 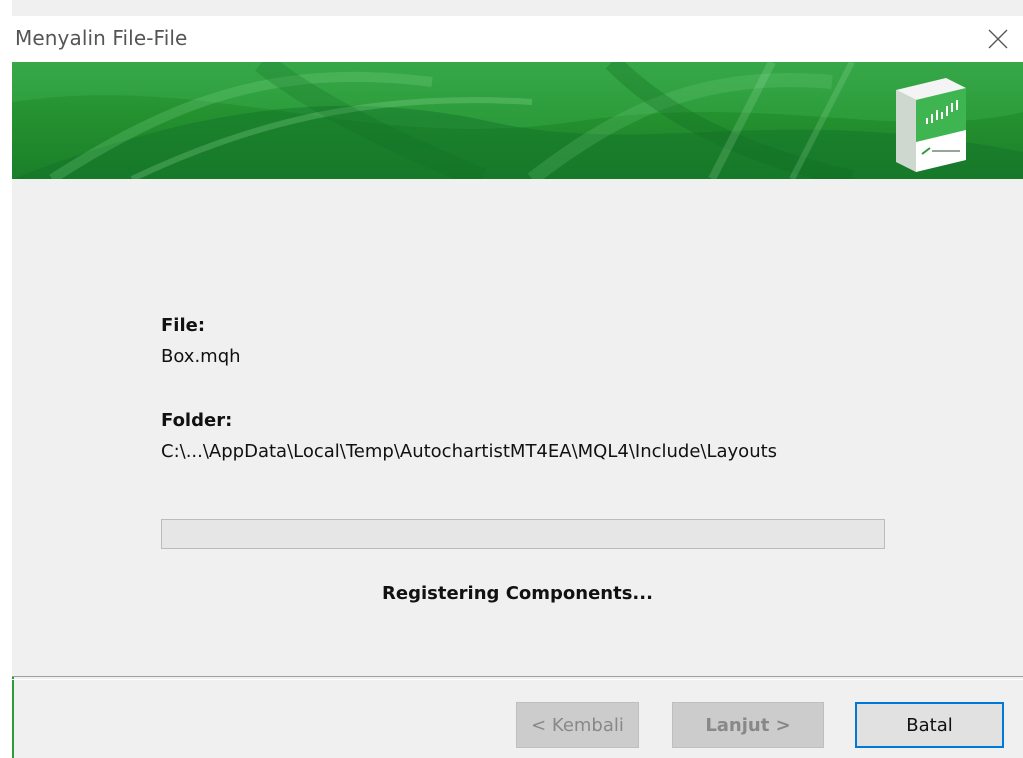 What do you see at coordinates (748, 725) in the screenshot?
I see `next-button: Lanjut >` at bounding box center [748, 725].